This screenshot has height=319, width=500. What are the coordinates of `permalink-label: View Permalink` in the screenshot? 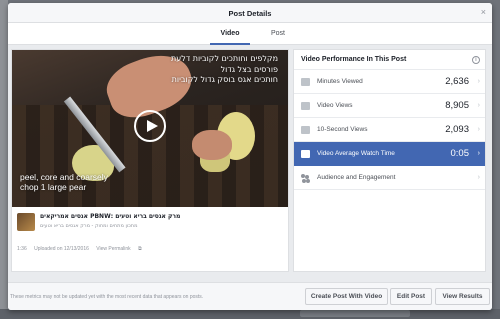 It's located at (113, 249).